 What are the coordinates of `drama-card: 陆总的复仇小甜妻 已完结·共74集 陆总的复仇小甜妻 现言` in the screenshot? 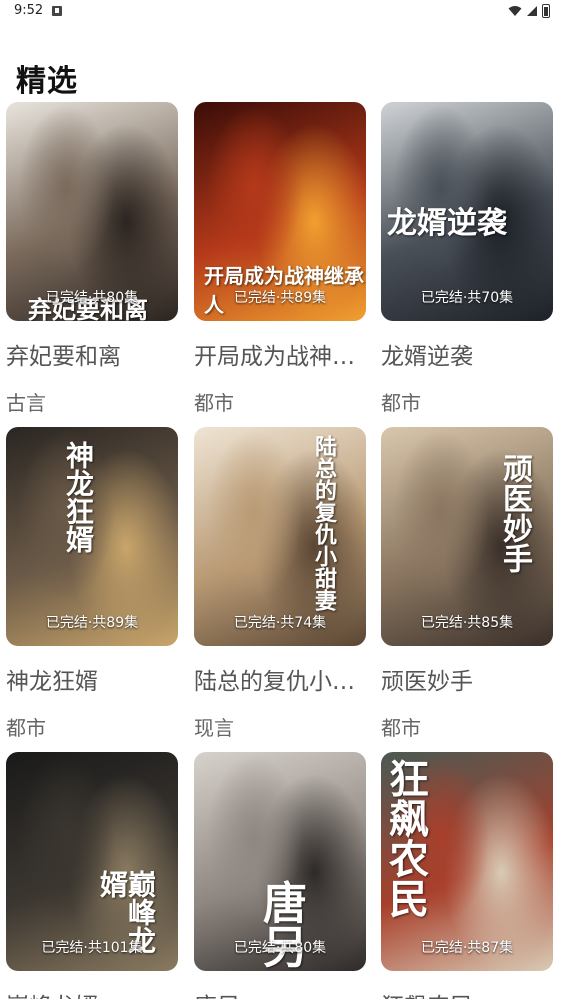 It's located at (280, 584).